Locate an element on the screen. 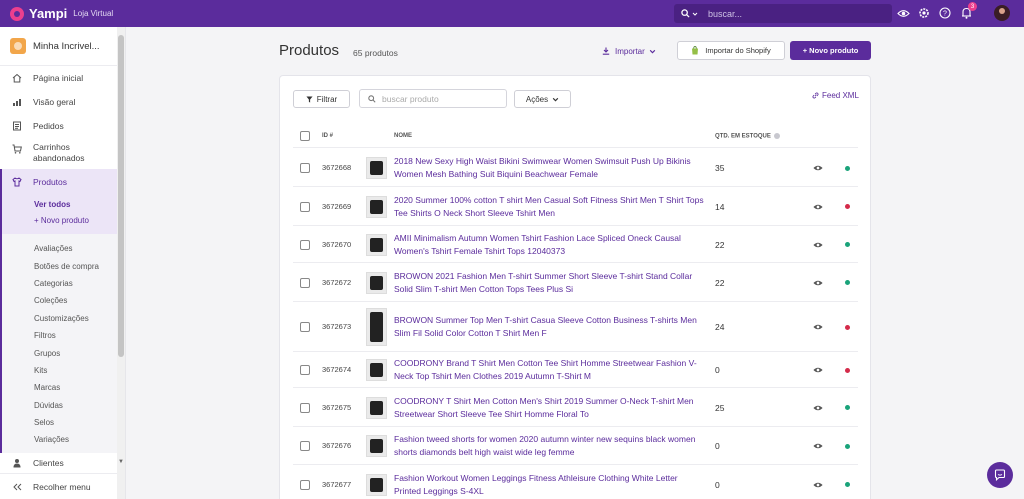 This screenshot has height=499, width=1024. submenu-filters: Filtros is located at coordinates (59, 335).